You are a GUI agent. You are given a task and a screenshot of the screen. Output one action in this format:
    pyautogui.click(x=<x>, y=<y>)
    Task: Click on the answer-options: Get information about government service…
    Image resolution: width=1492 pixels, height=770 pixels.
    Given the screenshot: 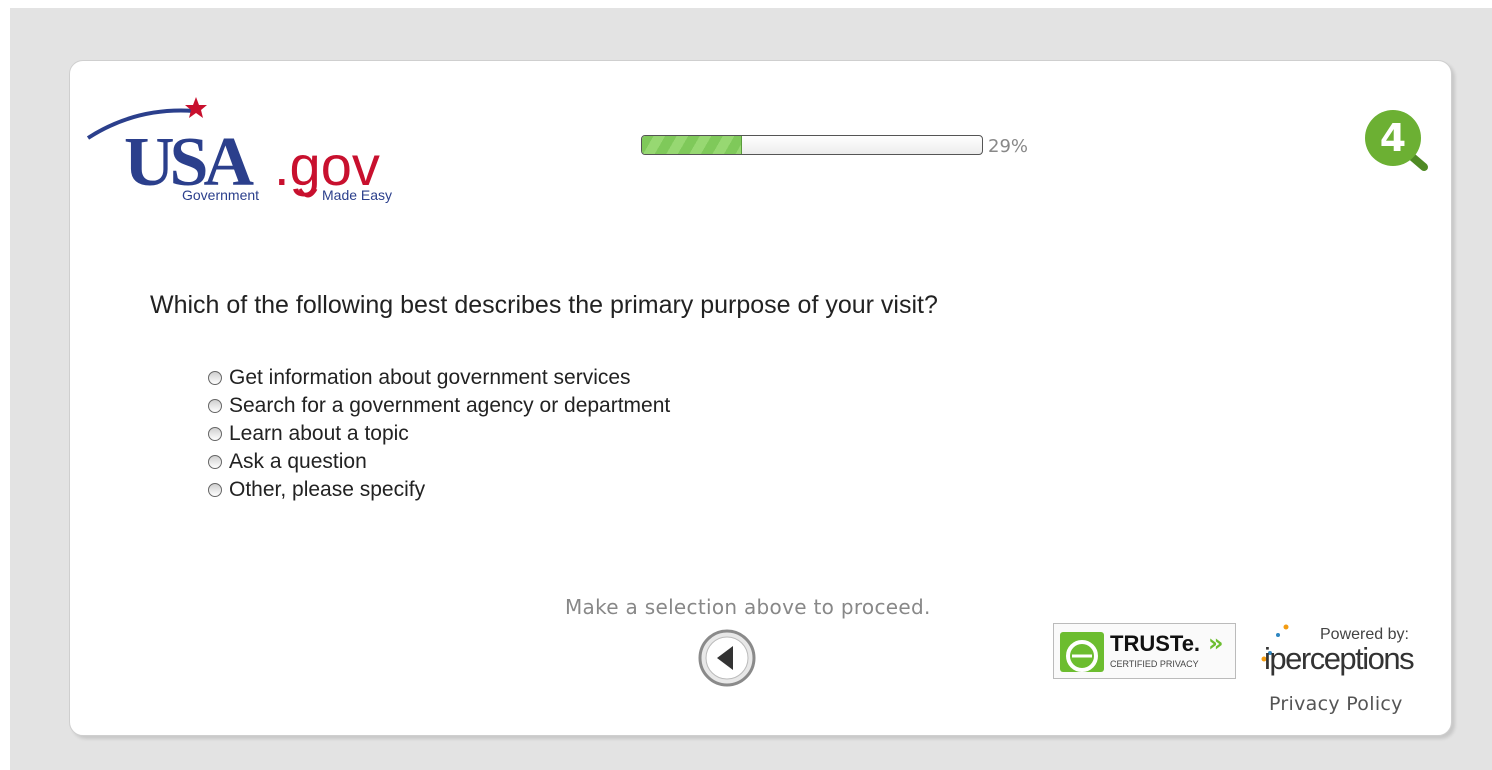 What is the action you would take?
    pyautogui.click(x=439, y=434)
    